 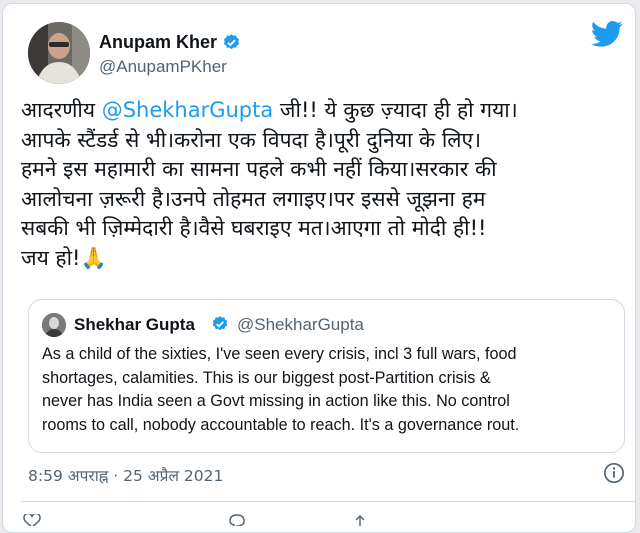 I want to click on quoted-author-handle: @ShekharGupta, so click(x=300, y=325).